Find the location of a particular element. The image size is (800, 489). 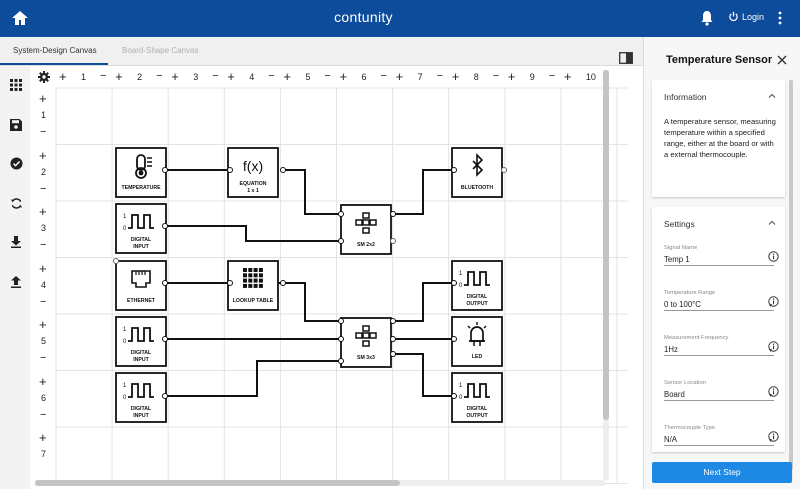

more-vert-icon is located at coordinates (780, 18).